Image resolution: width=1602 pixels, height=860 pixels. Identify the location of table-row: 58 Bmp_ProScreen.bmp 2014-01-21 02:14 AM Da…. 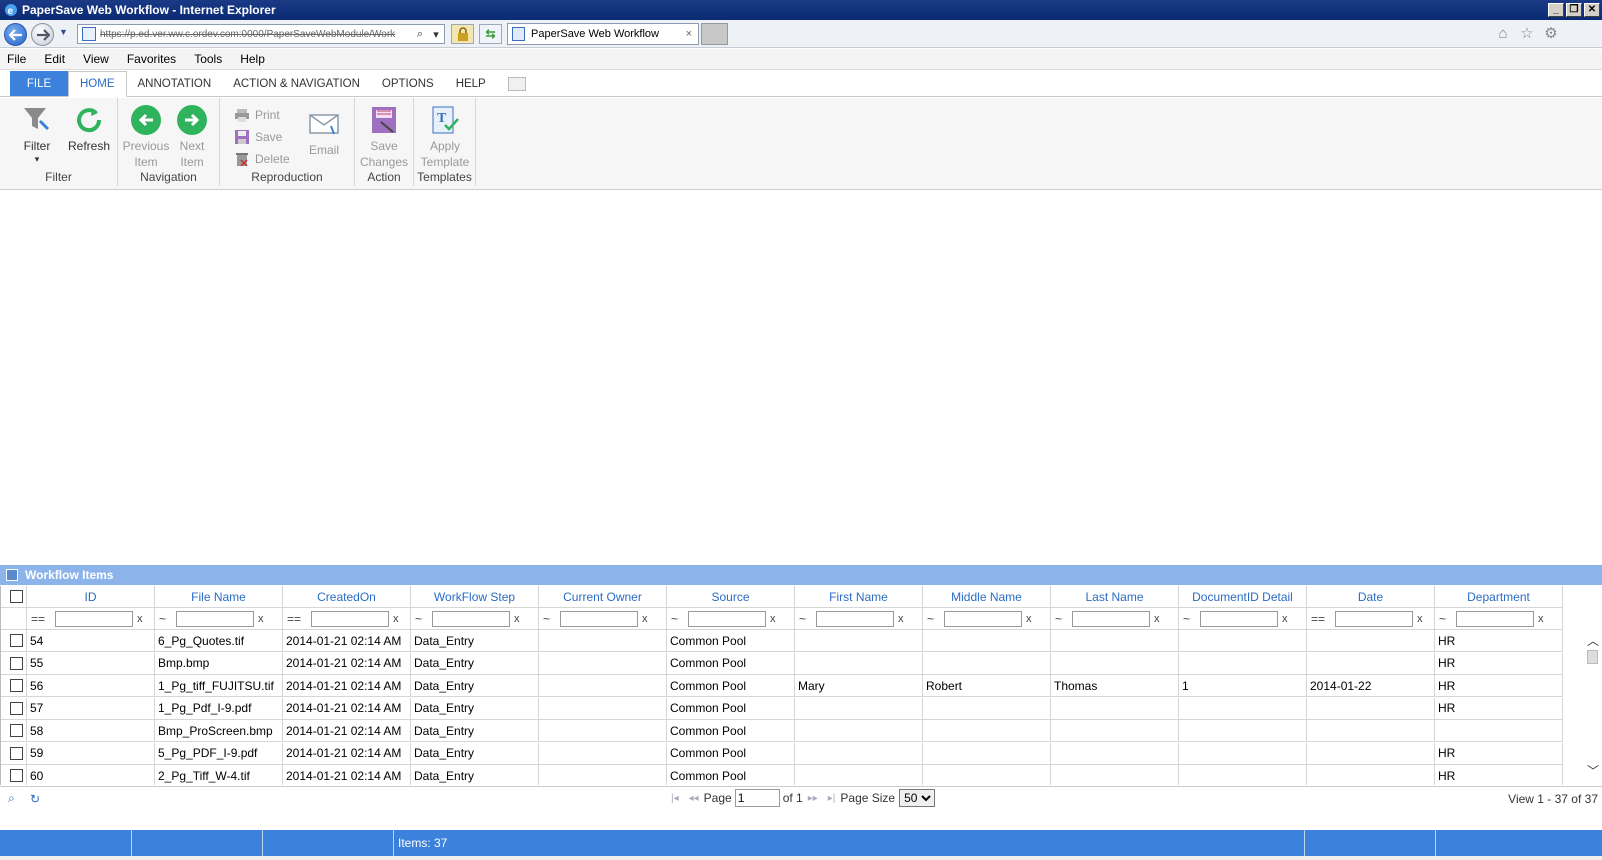
(801, 731).